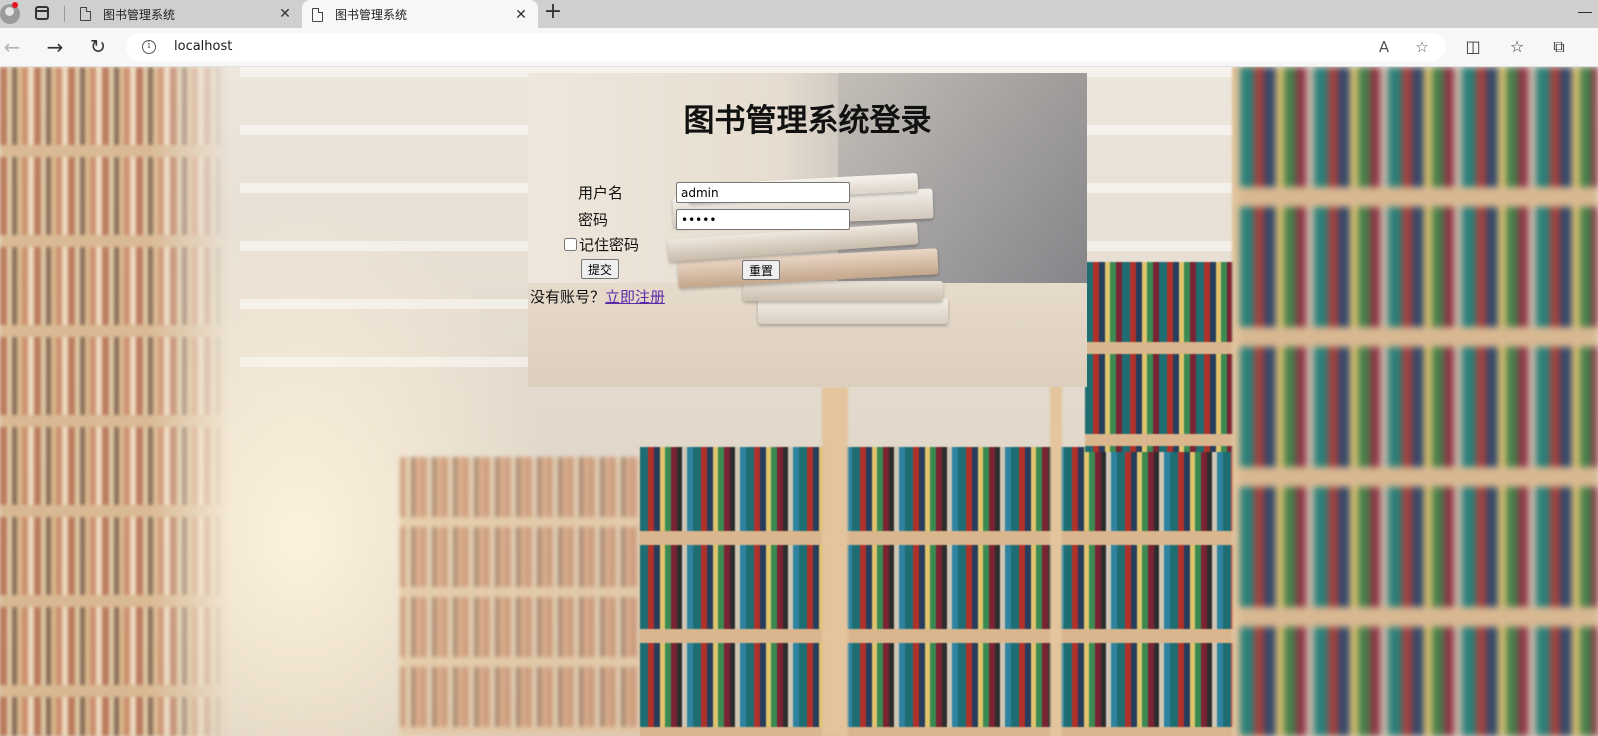 The width and height of the screenshot is (1598, 736). I want to click on reset-button: 重置, so click(761, 270).